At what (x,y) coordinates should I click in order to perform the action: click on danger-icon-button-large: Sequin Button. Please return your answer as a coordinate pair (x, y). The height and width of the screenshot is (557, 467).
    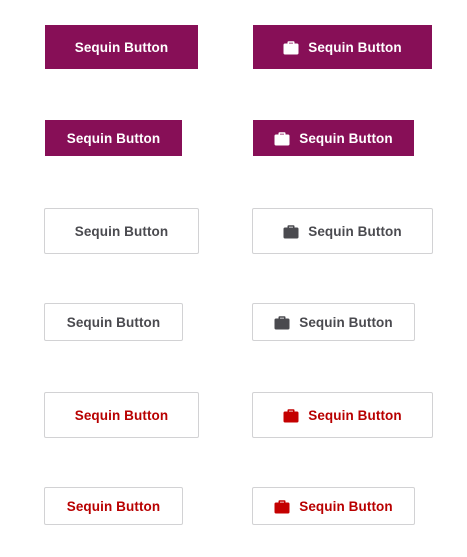
    Looking at the image, I should click on (342, 415).